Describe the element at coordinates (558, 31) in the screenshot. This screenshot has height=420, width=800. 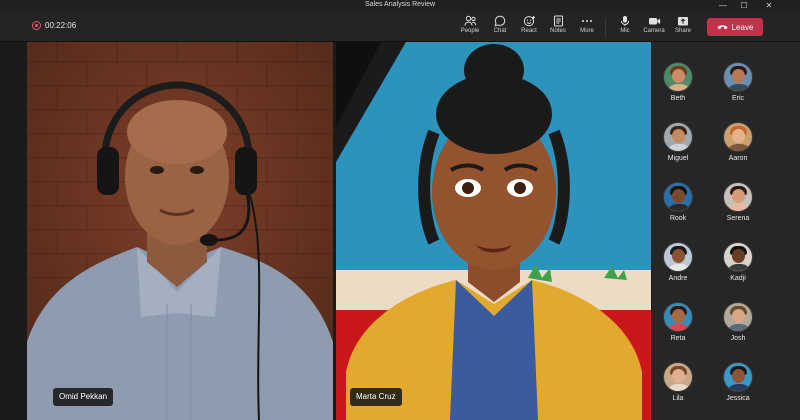
I see `notes-label: Notes` at that location.